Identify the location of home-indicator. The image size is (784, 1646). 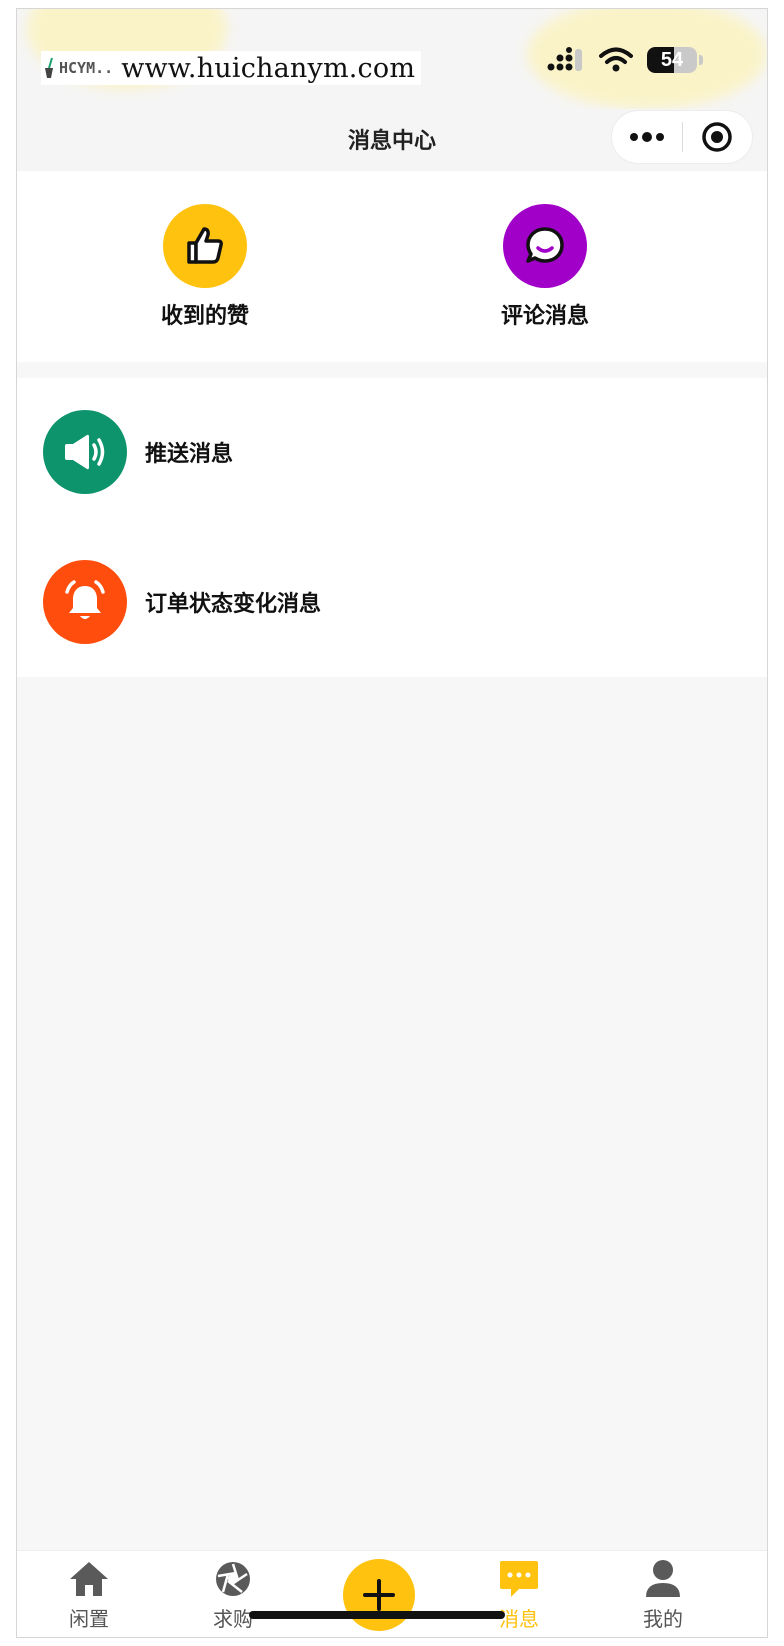
(377, 1615).